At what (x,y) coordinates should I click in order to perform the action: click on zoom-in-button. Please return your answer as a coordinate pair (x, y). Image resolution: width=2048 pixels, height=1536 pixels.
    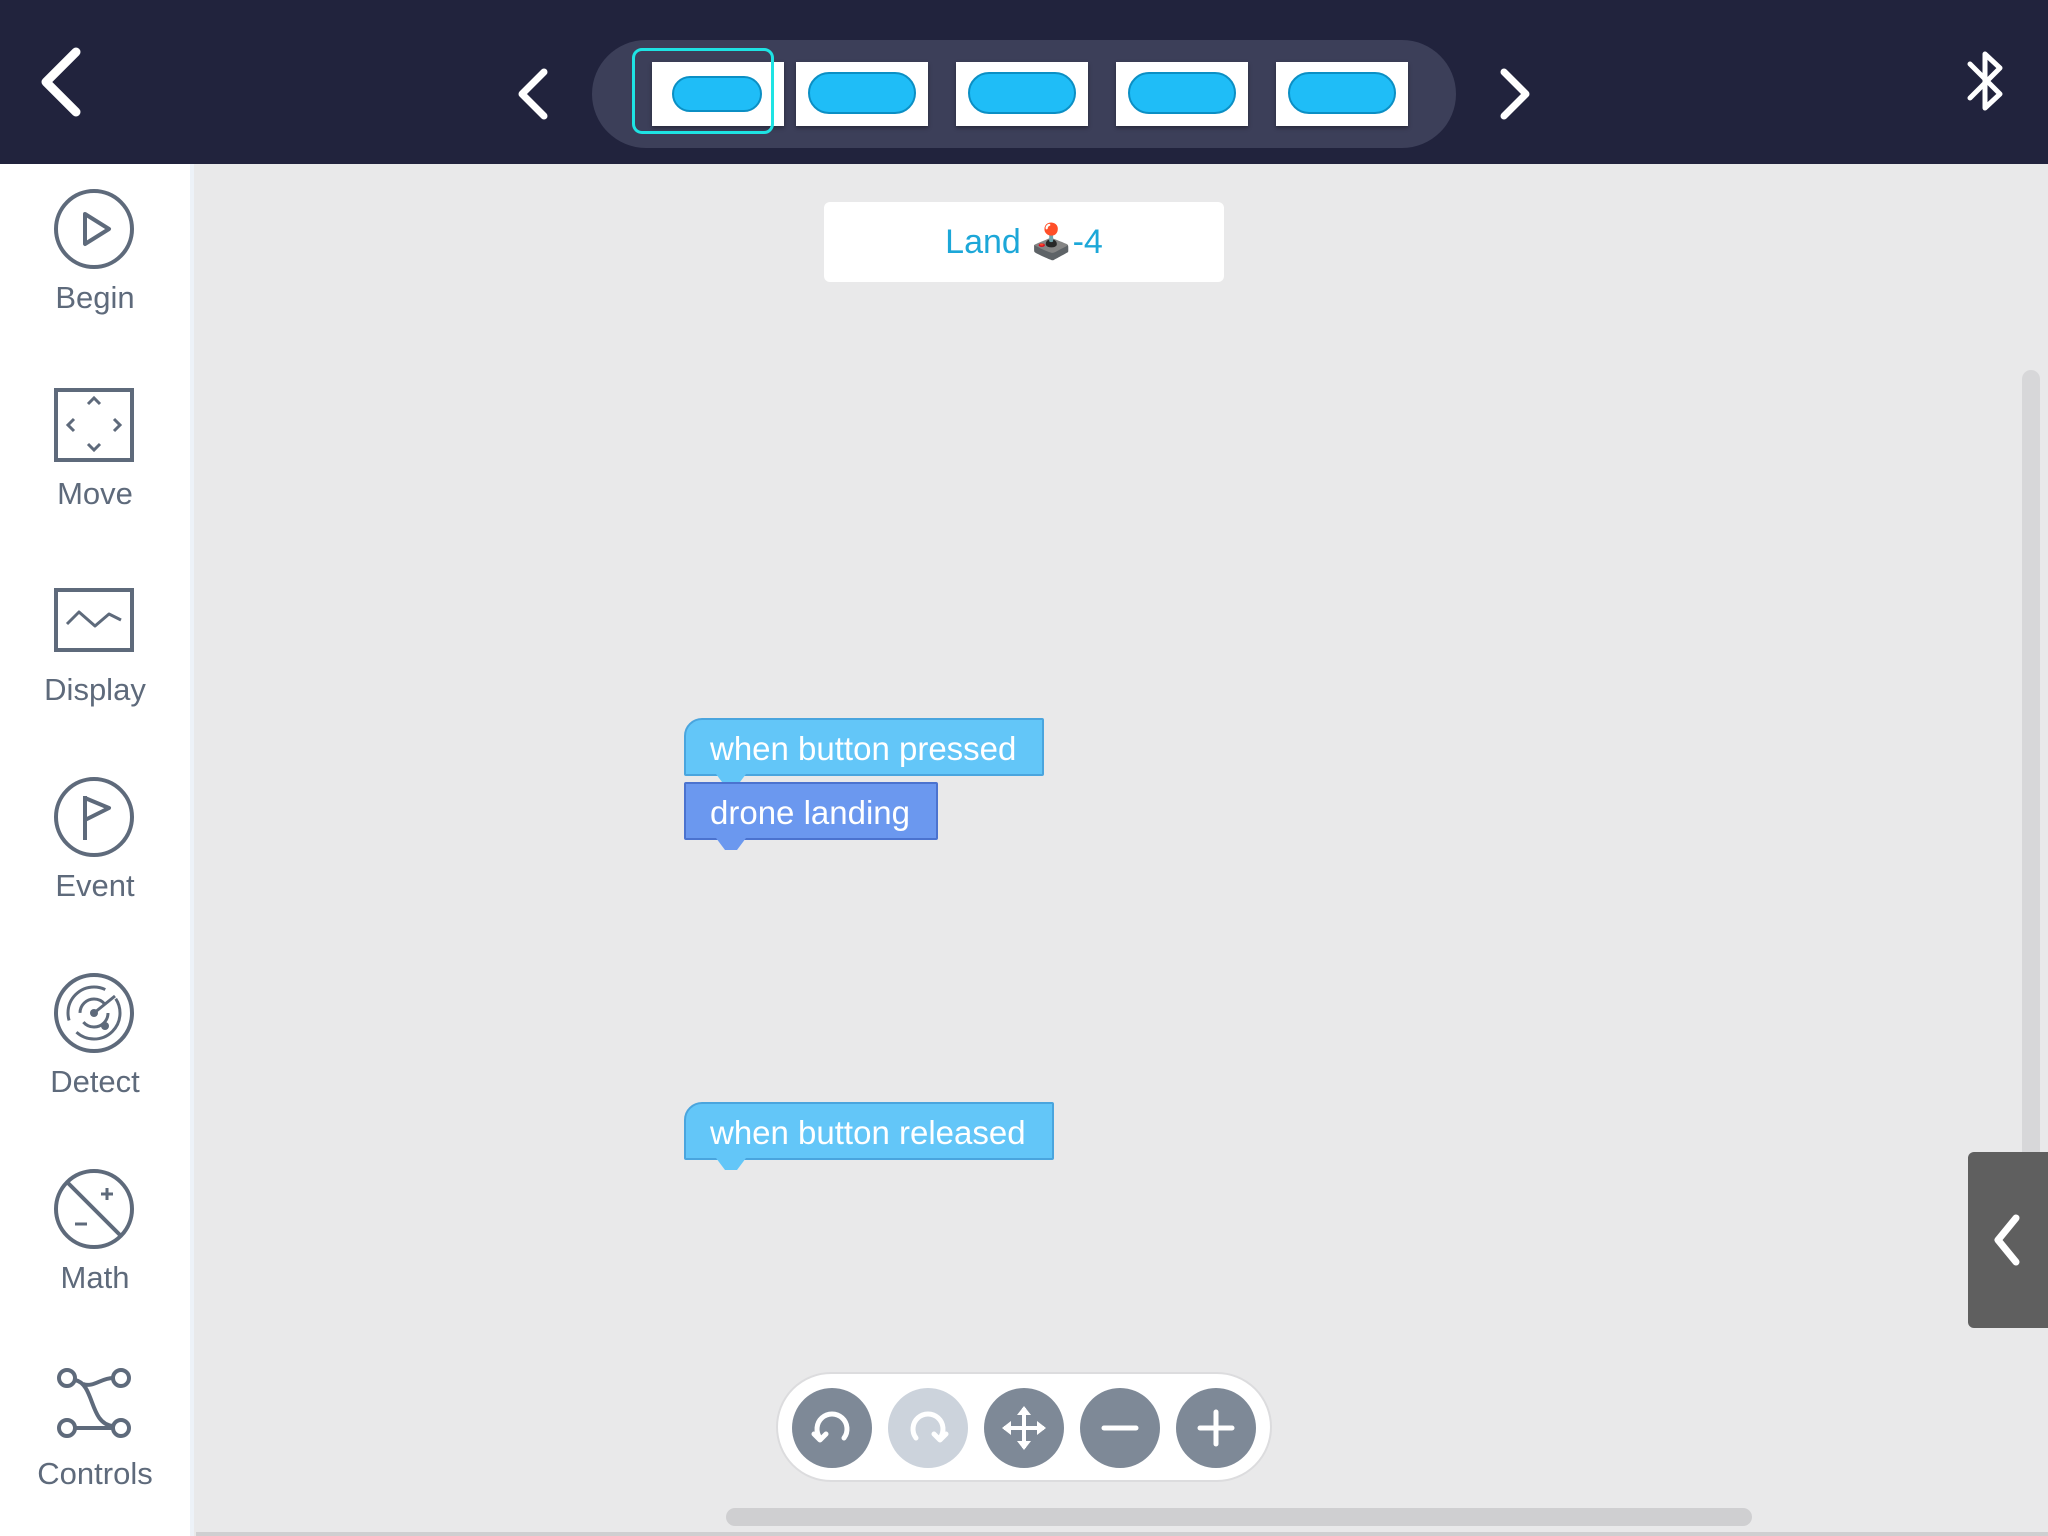
    Looking at the image, I should click on (1216, 1428).